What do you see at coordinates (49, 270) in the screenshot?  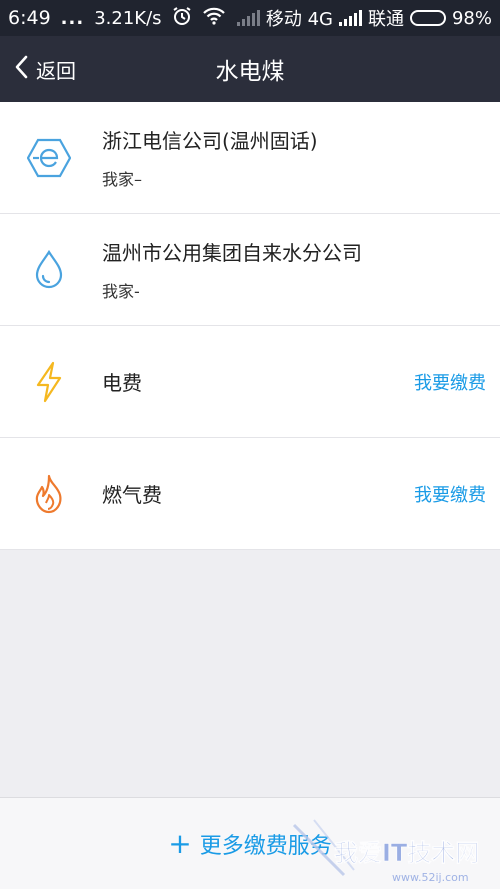 I see `water-drop-icon` at bounding box center [49, 270].